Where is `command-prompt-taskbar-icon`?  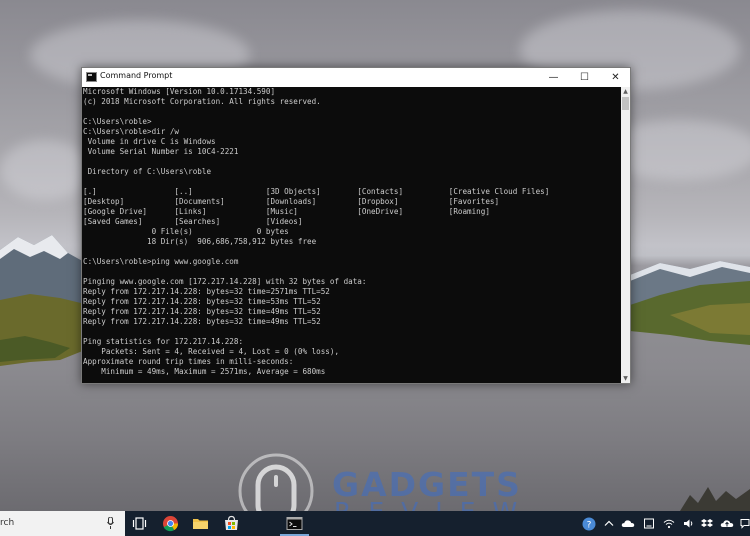
command-prompt-taskbar-icon is located at coordinates (294, 523).